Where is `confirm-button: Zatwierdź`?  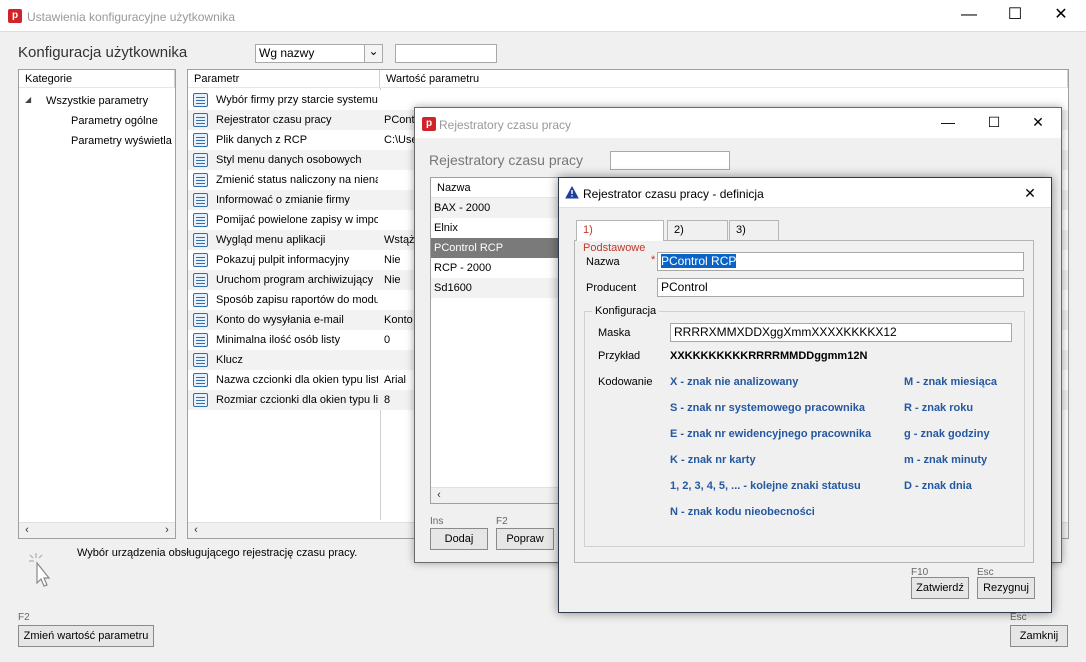
confirm-button: Zatwierdź is located at coordinates (940, 588).